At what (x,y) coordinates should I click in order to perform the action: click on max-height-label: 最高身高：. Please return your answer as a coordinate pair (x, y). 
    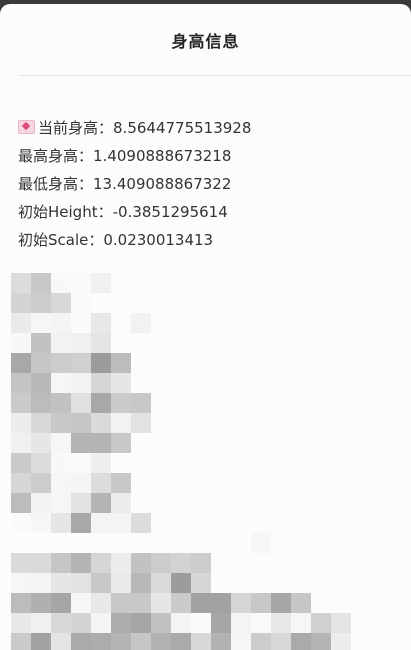
    Looking at the image, I should click on (56, 156).